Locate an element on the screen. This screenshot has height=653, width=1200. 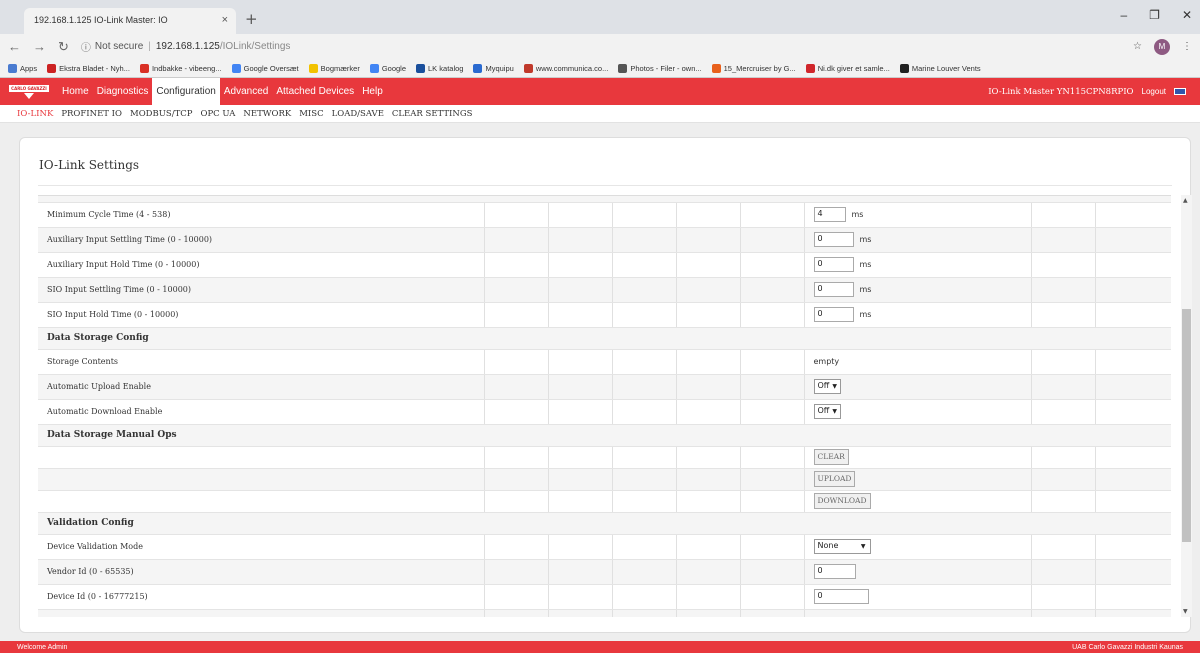
tab-close-icon: × is located at coordinates (225, 20).